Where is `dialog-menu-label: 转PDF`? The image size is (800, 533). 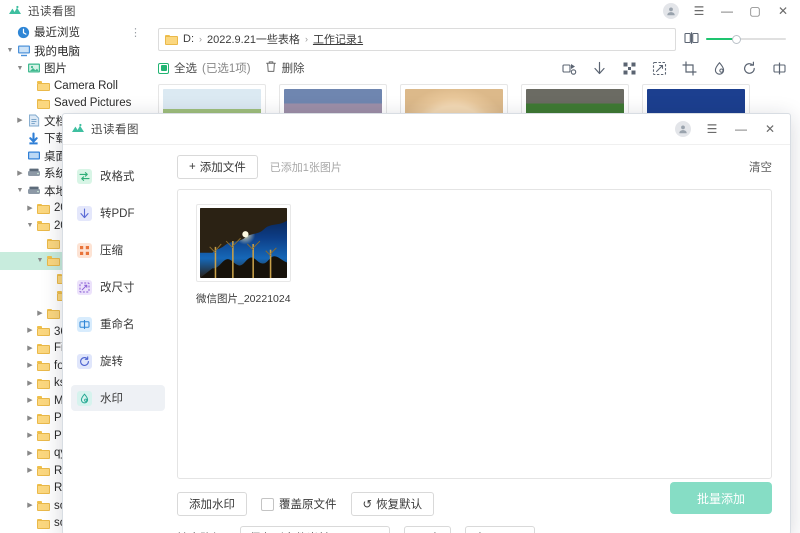 dialog-menu-label: 转PDF is located at coordinates (117, 214).